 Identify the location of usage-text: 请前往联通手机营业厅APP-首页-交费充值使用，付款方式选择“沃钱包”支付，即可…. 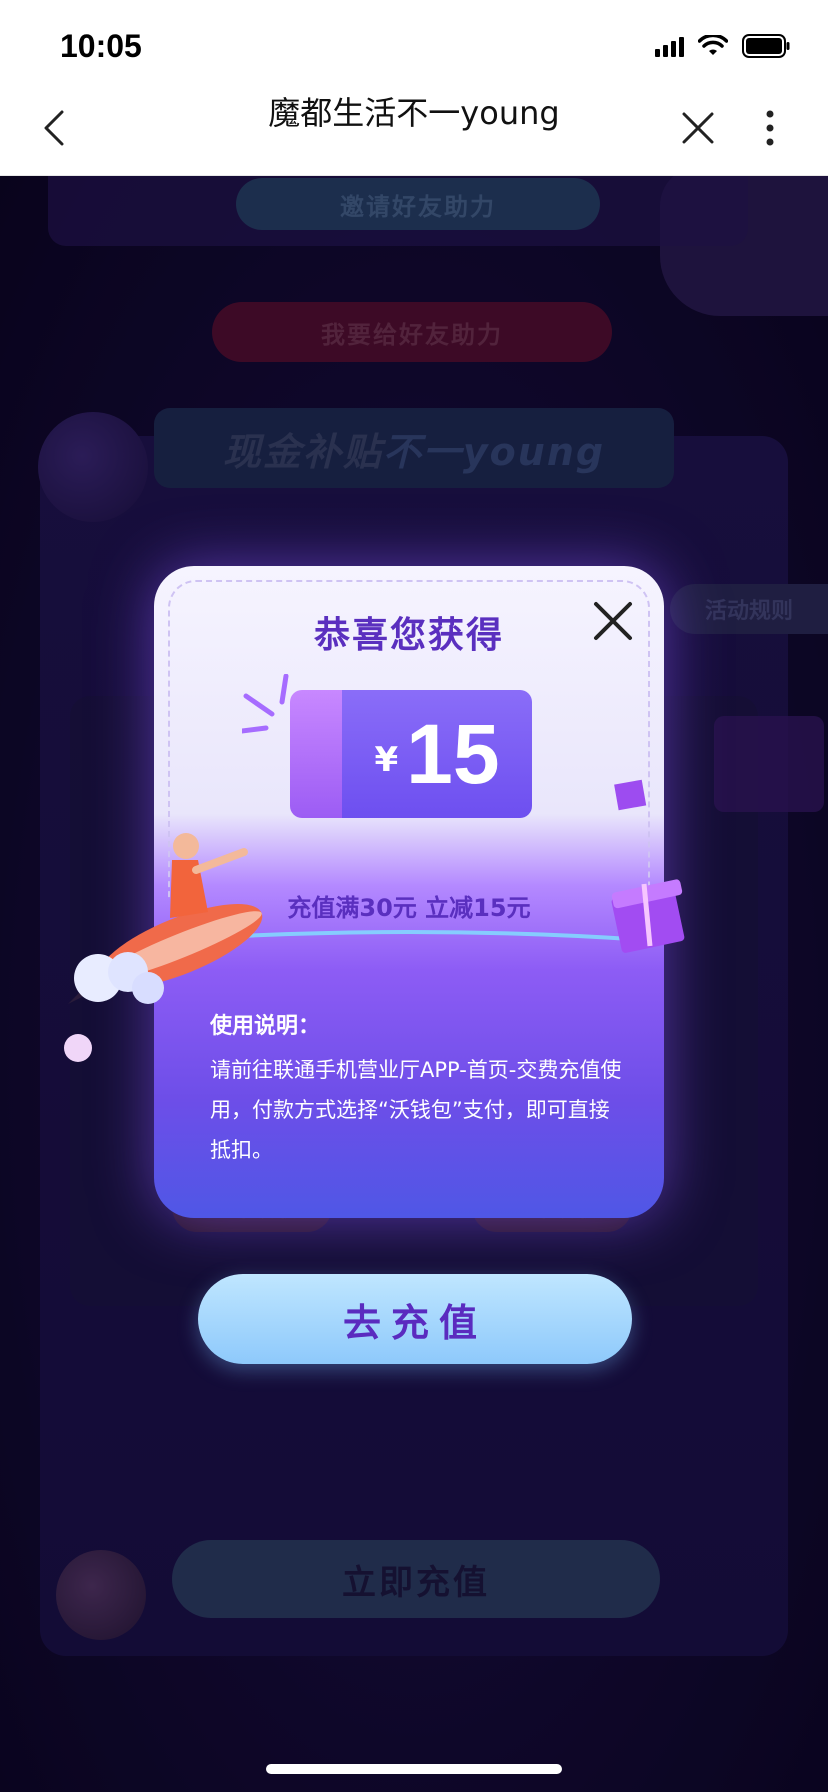
(416, 1110).